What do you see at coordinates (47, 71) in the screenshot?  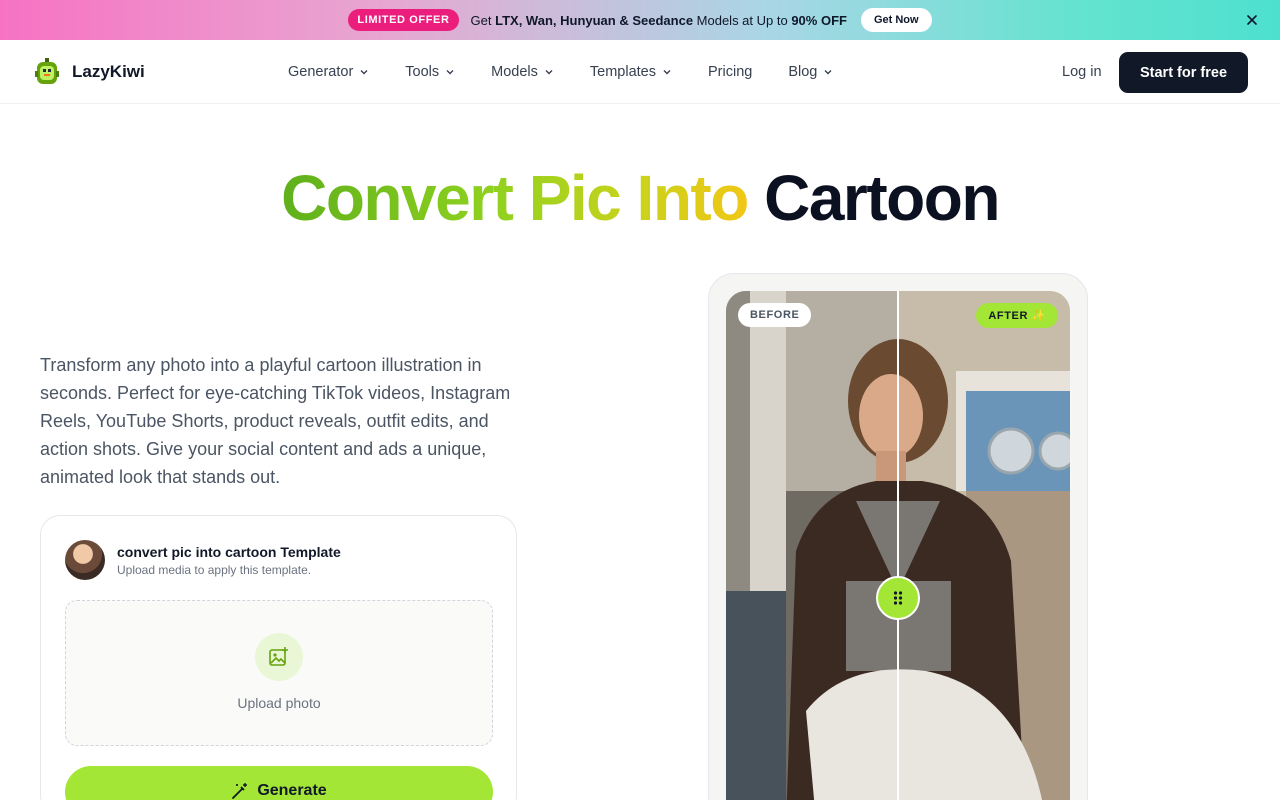 I see `kiwi-logo-icon` at bounding box center [47, 71].